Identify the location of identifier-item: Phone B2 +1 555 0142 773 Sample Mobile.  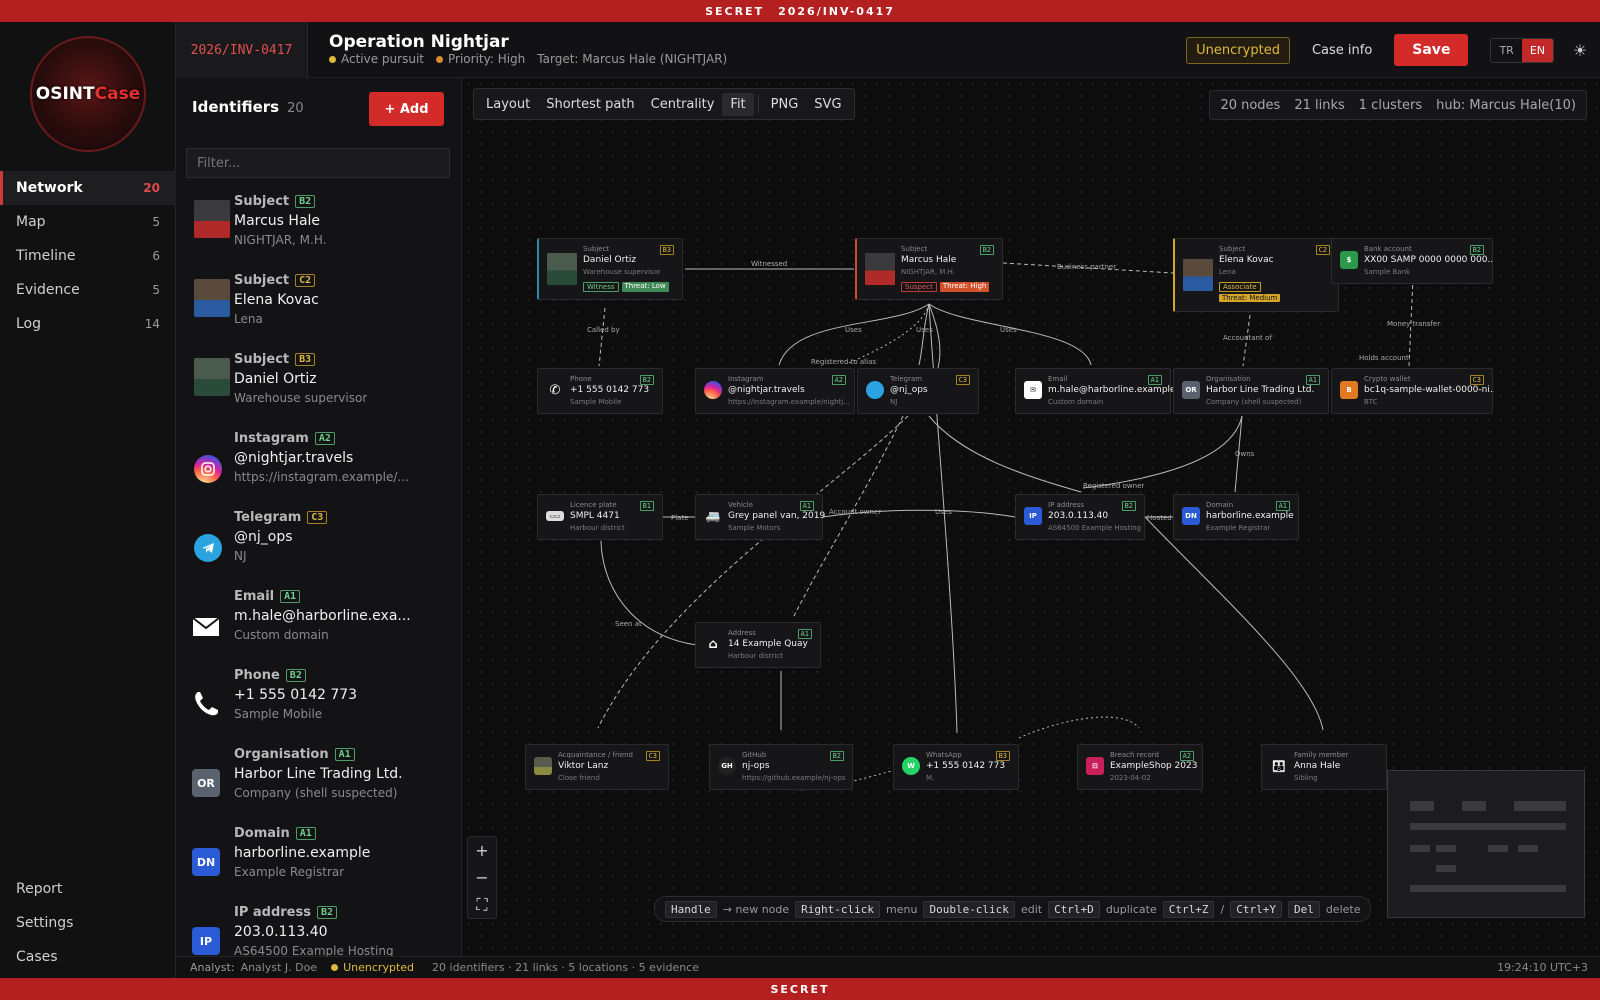
(318, 703).